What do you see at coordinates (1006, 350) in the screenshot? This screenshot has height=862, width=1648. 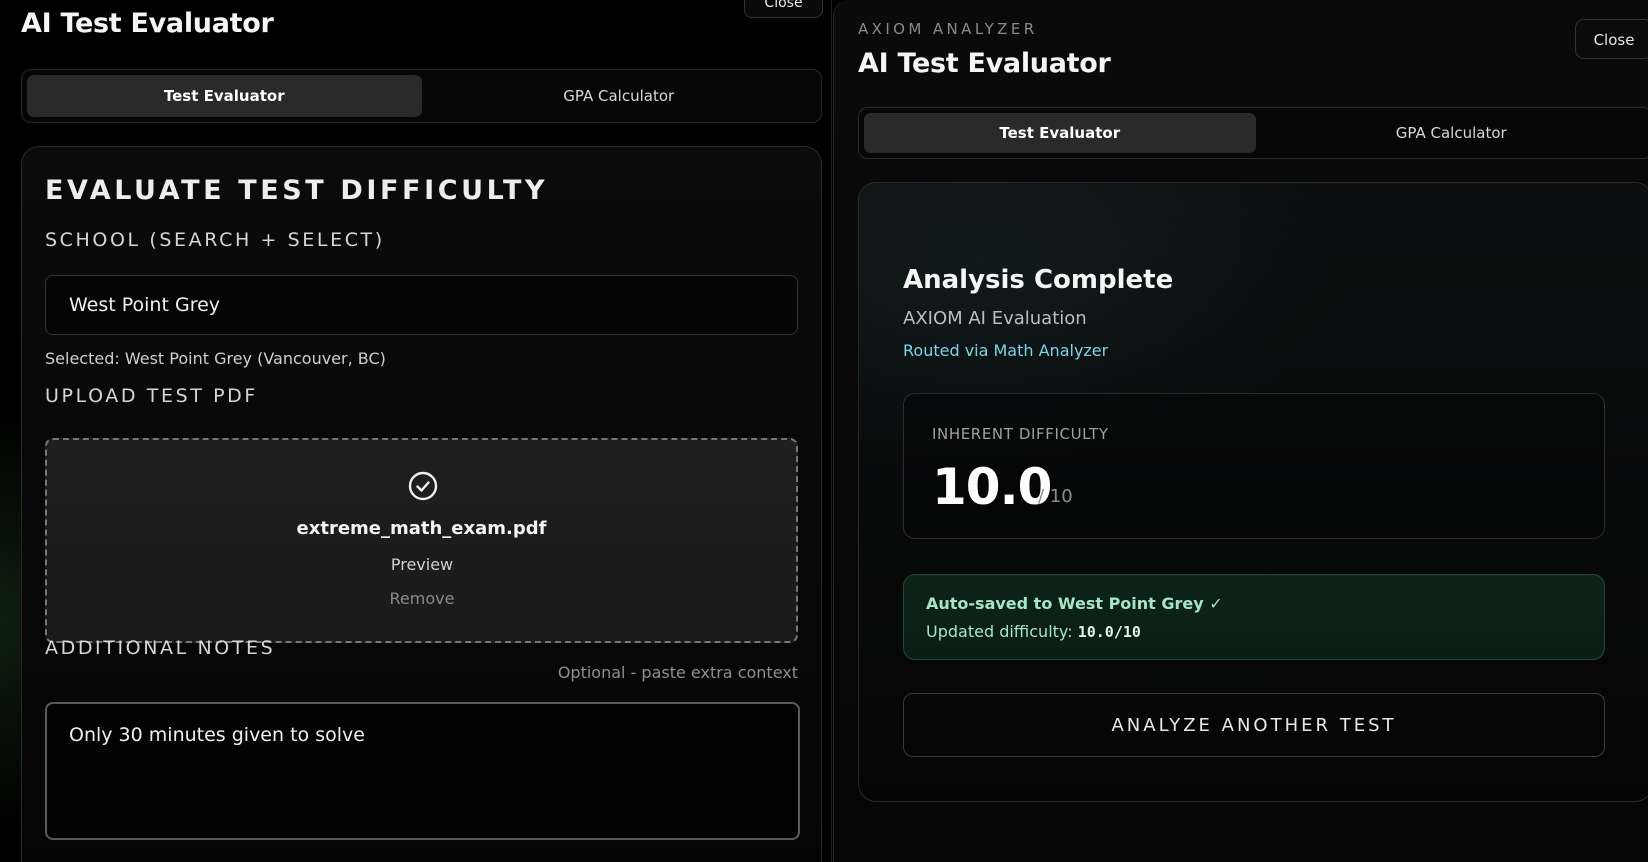 I see `routed-note: Routed via Math Analyzer` at bounding box center [1006, 350].